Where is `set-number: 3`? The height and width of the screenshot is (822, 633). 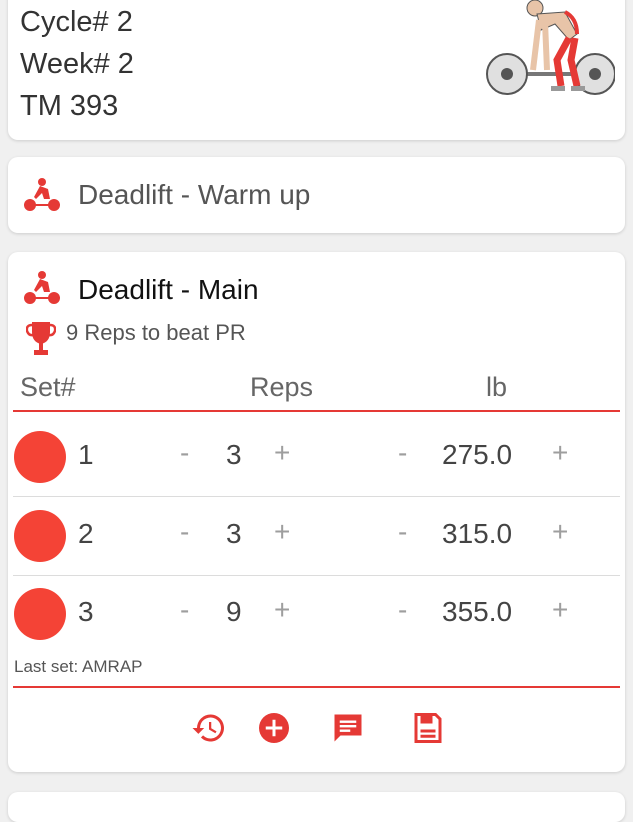
set-number: 3 is located at coordinates (86, 611).